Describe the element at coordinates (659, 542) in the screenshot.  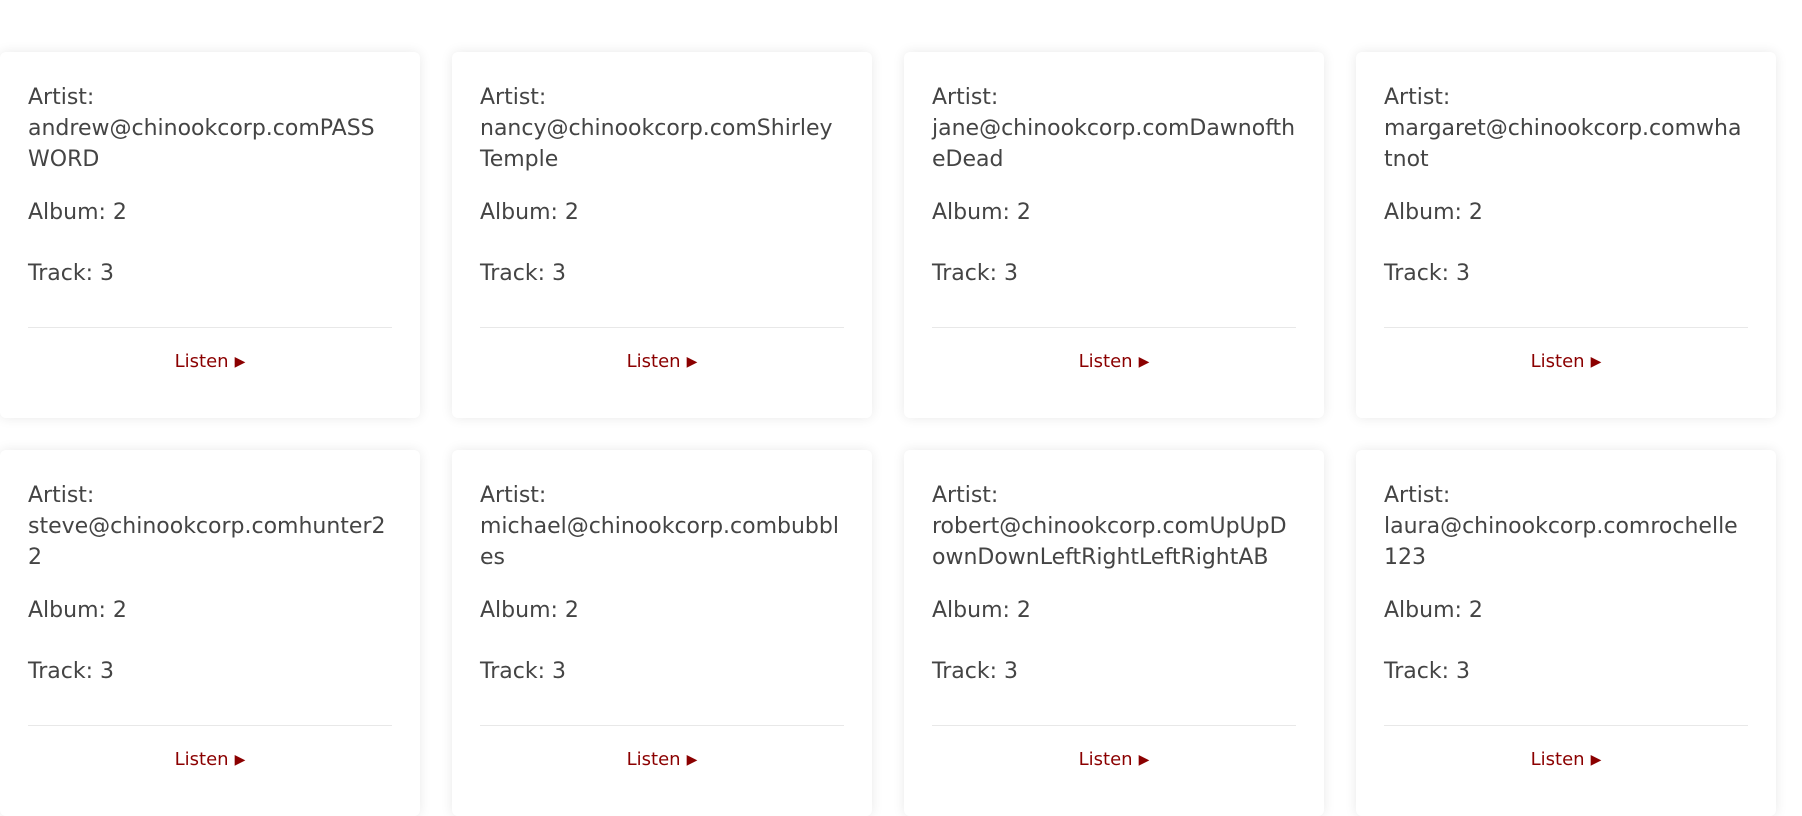
I see `artist-value: michael@chinookcorp.combubbles` at that location.